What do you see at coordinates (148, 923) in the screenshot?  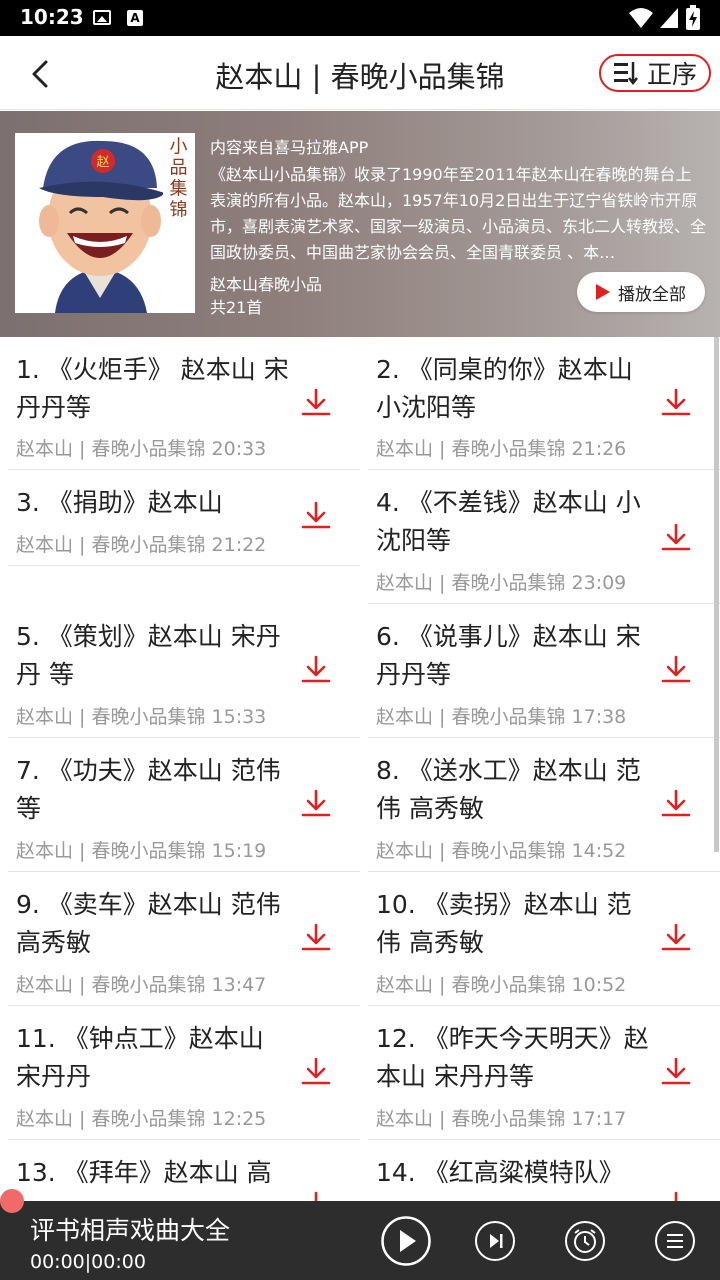 I see `track-title: 9. 《卖车》赵本山 范伟高秀敏` at bounding box center [148, 923].